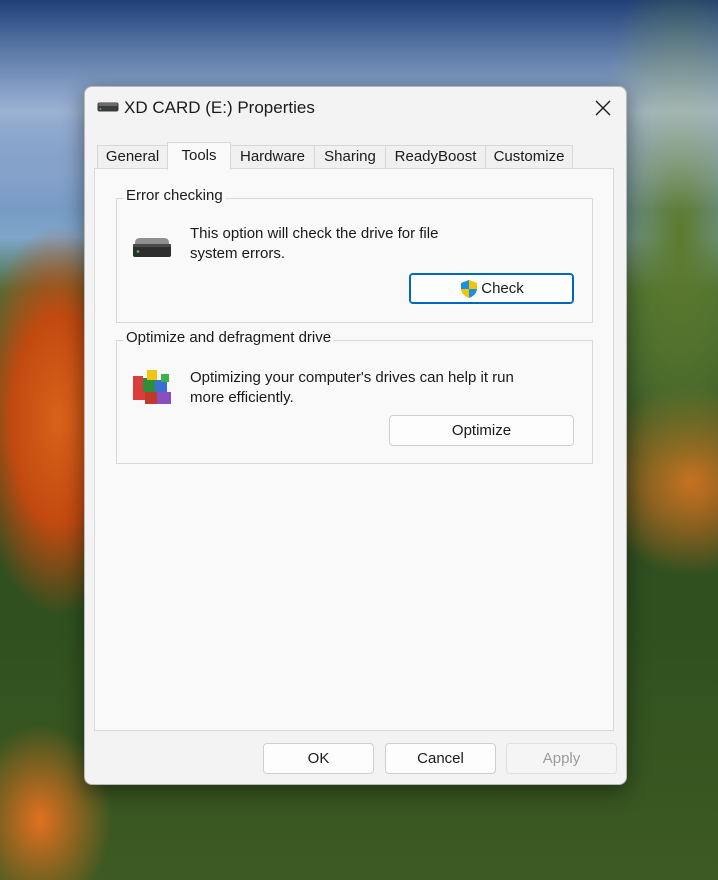 The width and height of the screenshot is (718, 880). What do you see at coordinates (229, 337) in the screenshot?
I see `optimize-title: Optimize and defragment drive` at bounding box center [229, 337].